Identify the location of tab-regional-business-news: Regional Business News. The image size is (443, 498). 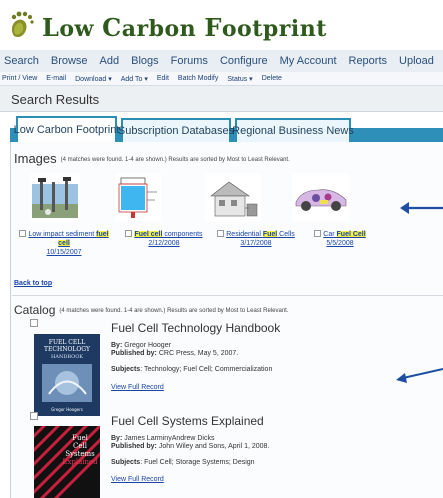
(293, 130).